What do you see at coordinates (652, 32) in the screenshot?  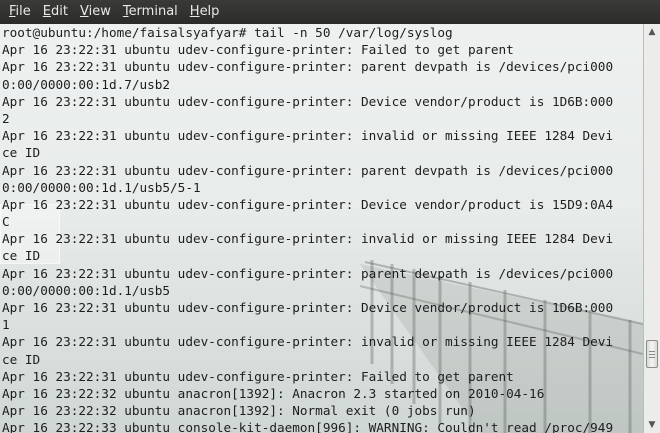 I see `arrow-up-icon: ▲` at bounding box center [652, 32].